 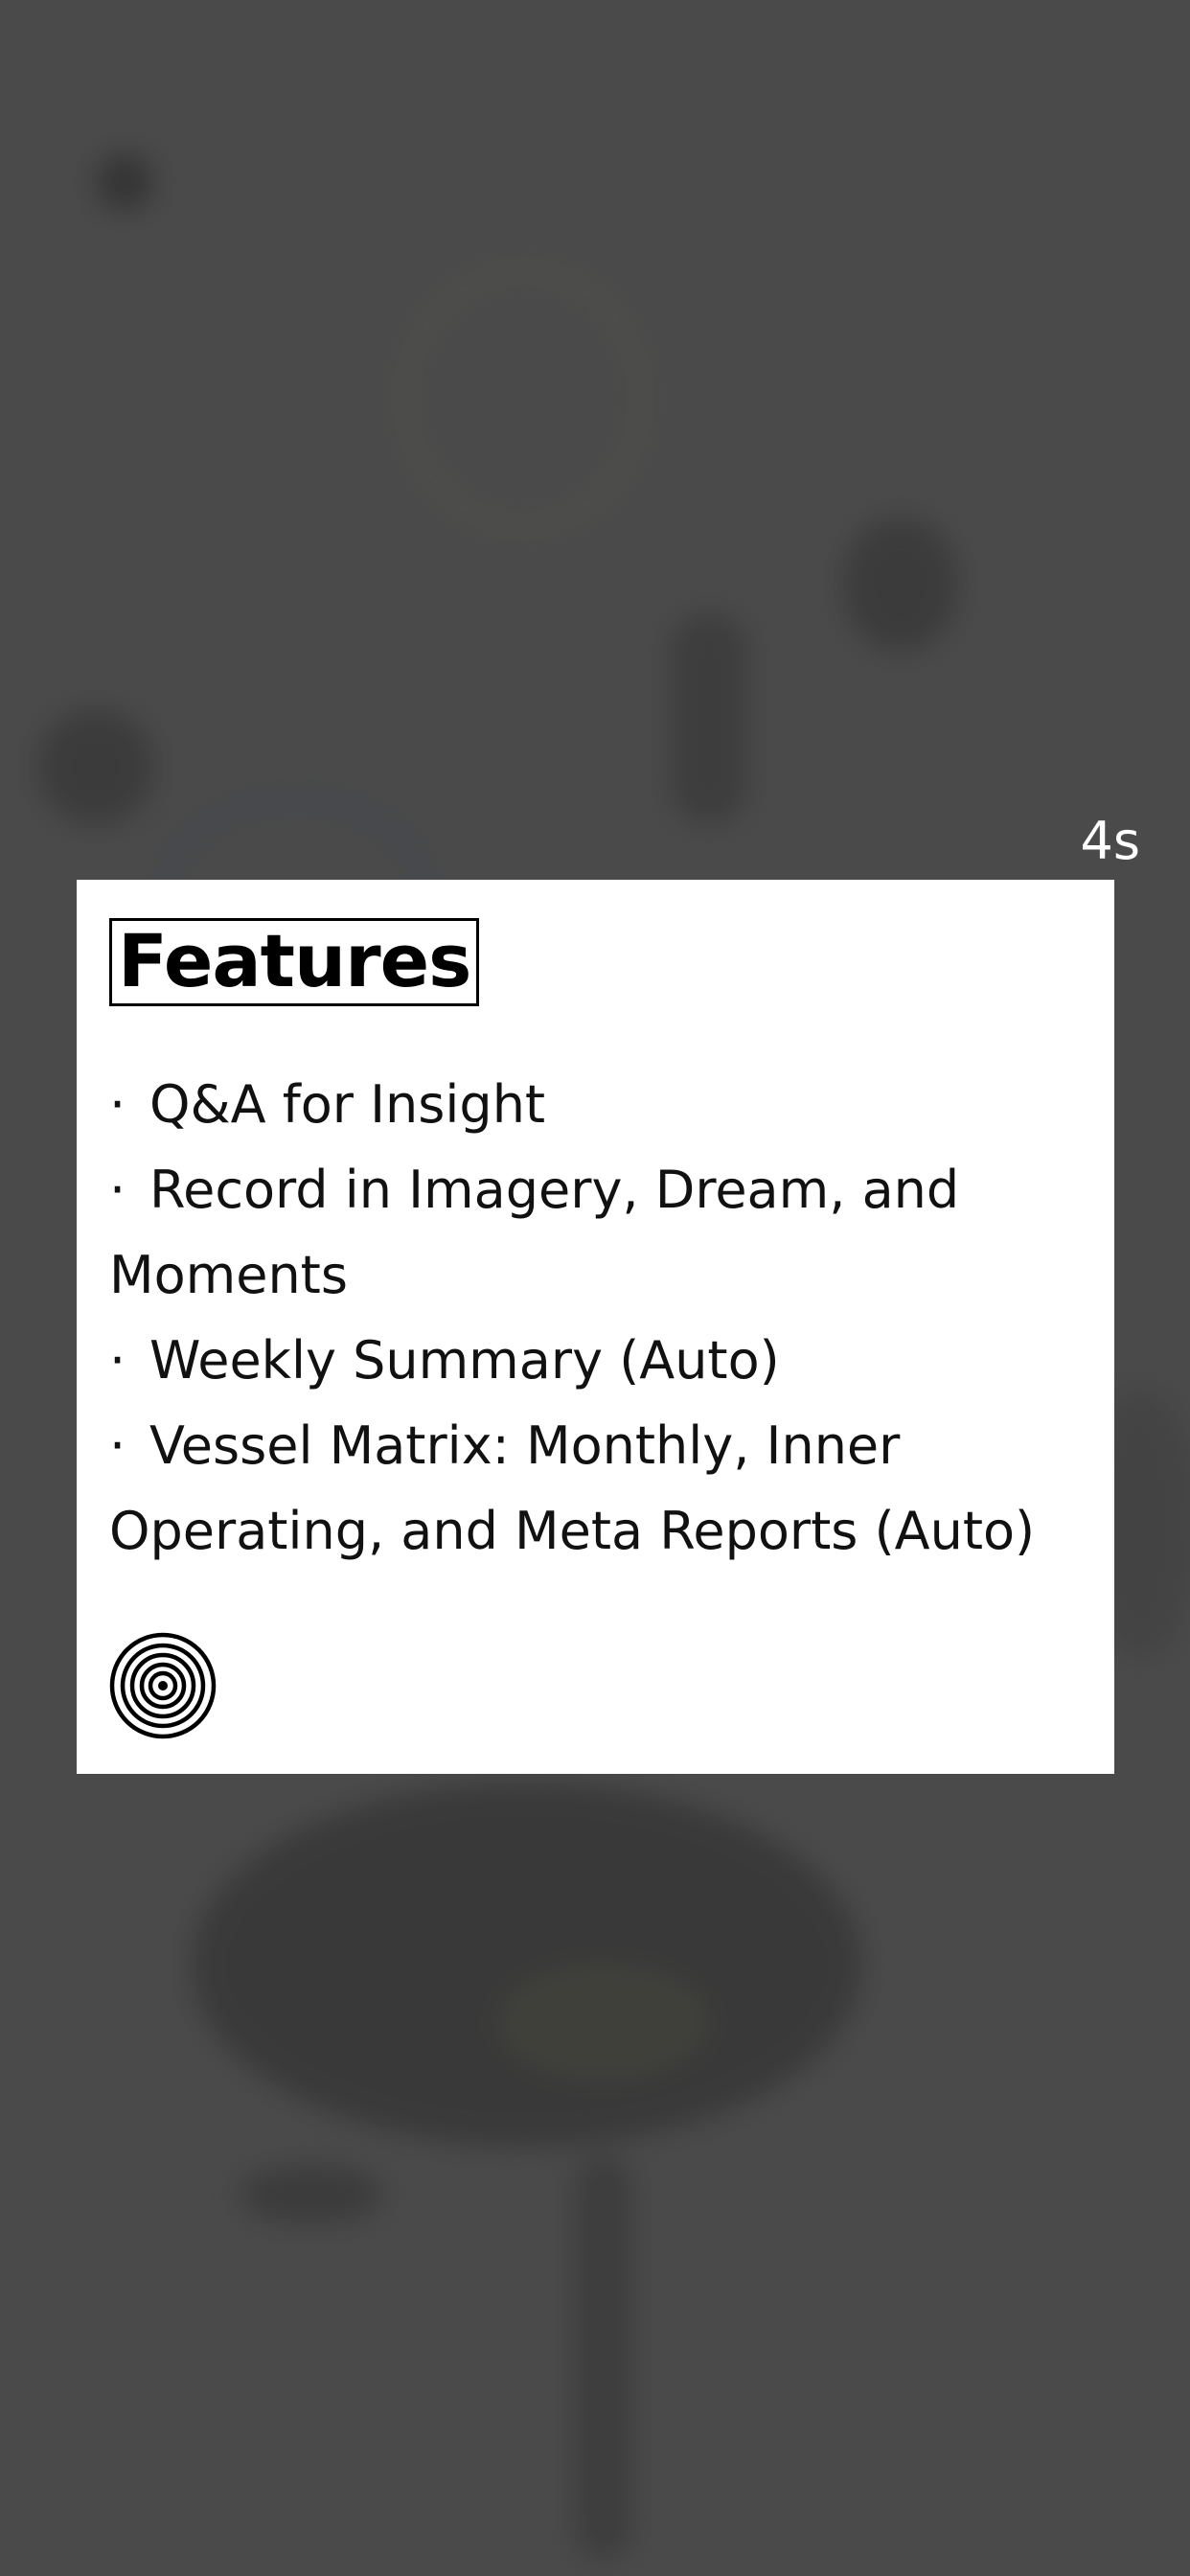 What do you see at coordinates (604, 2357) in the screenshot?
I see `bg-stem-shape` at bounding box center [604, 2357].